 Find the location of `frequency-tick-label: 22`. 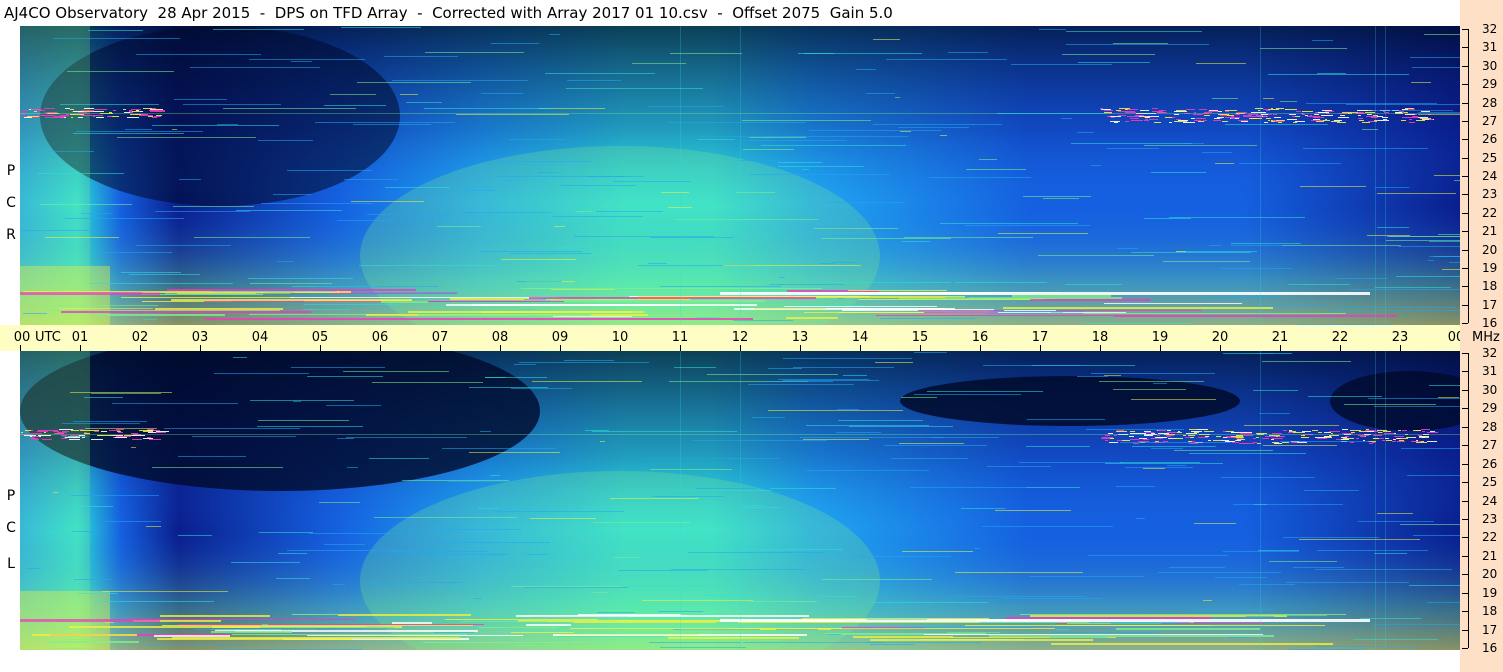

frequency-tick-label: 22 is located at coordinates (1490, 212).